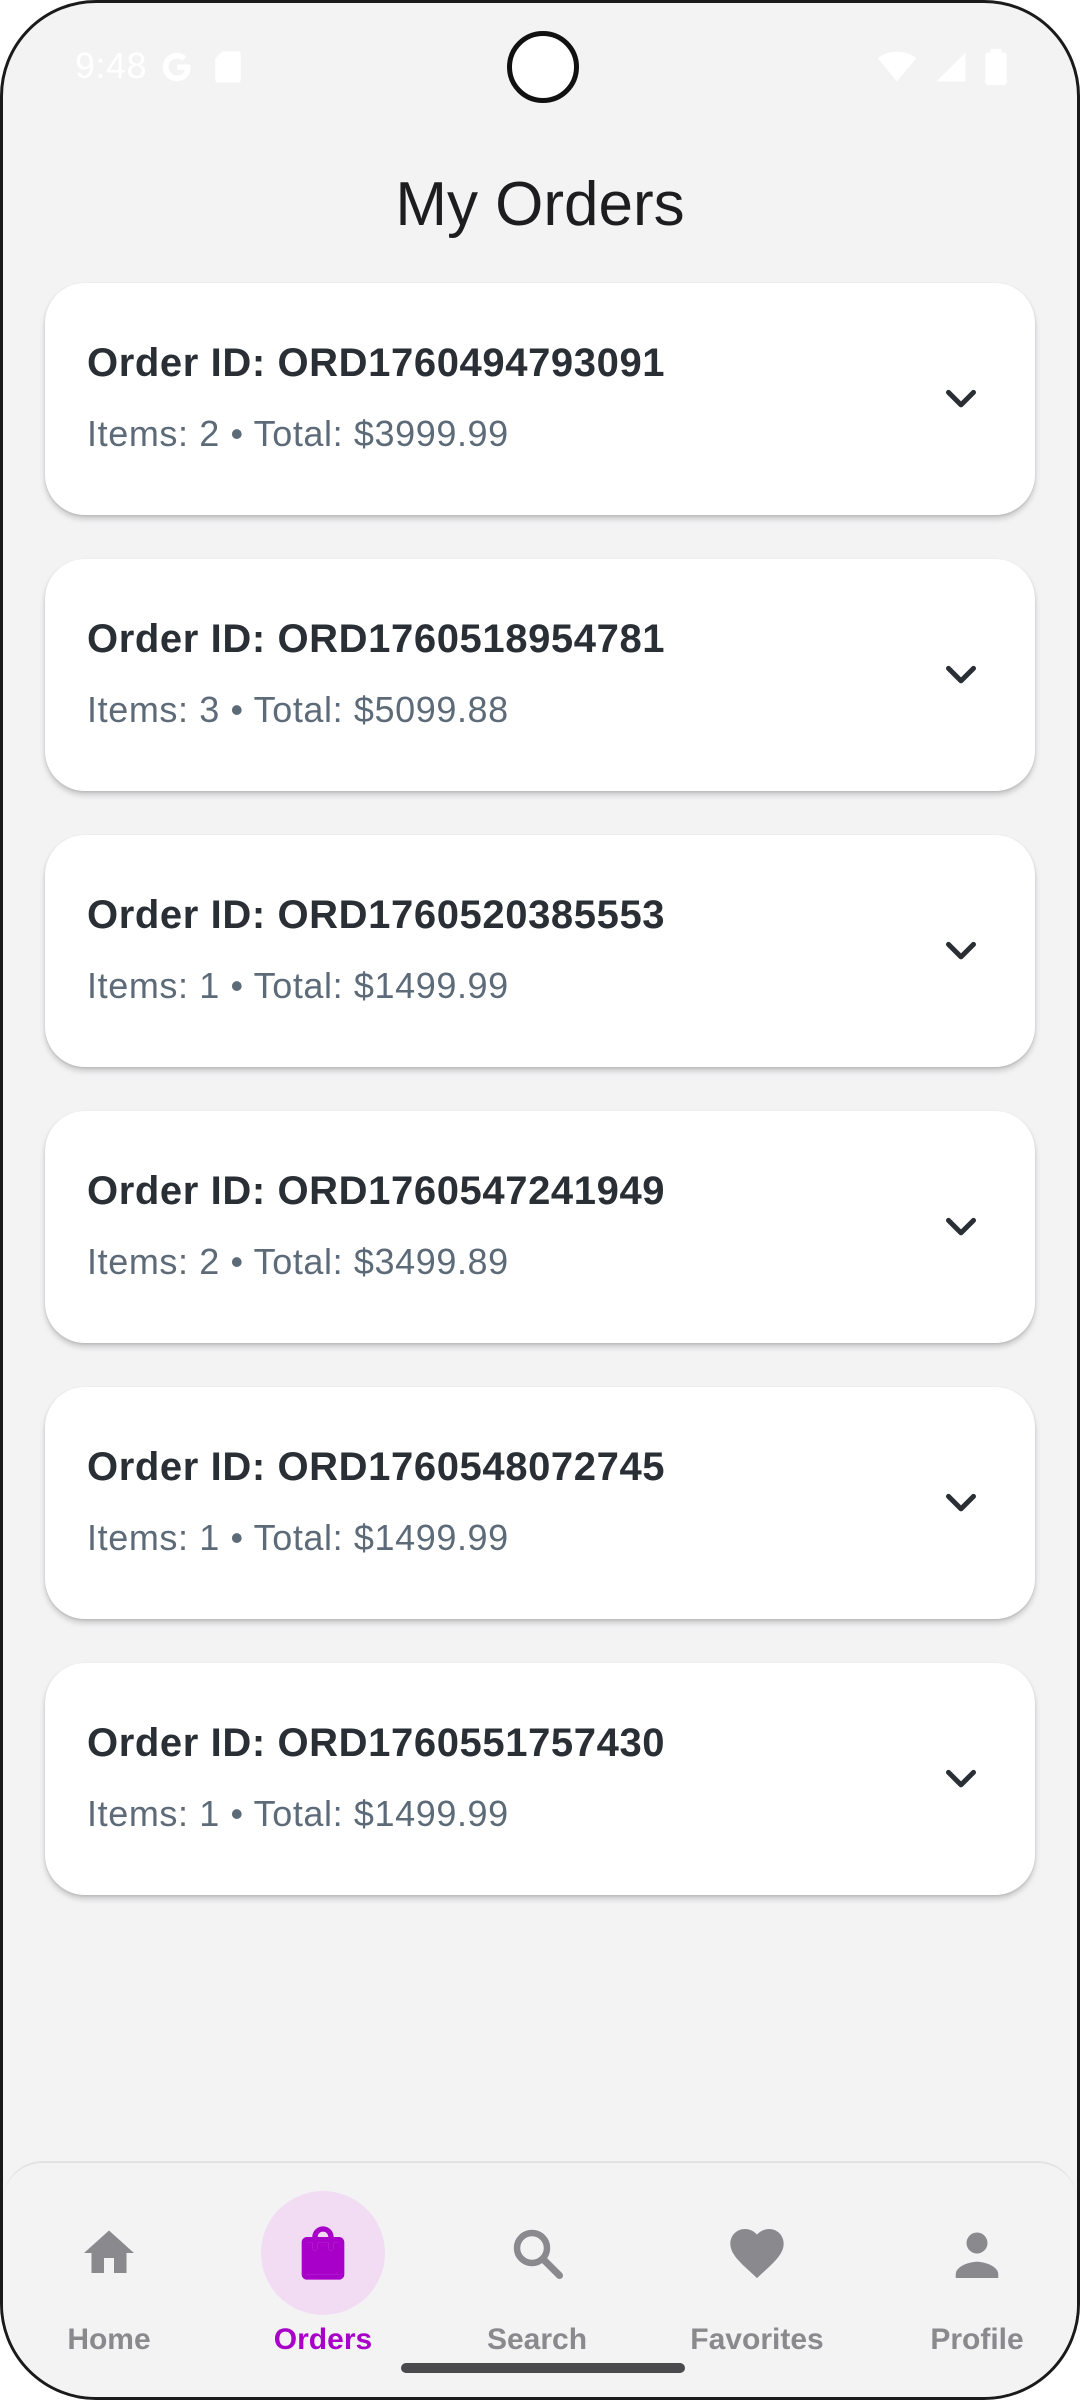 The width and height of the screenshot is (1080, 2400). Describe the element at coordinates (540, 204) in the screenshot. I see `page-title: My Orders` at that location.